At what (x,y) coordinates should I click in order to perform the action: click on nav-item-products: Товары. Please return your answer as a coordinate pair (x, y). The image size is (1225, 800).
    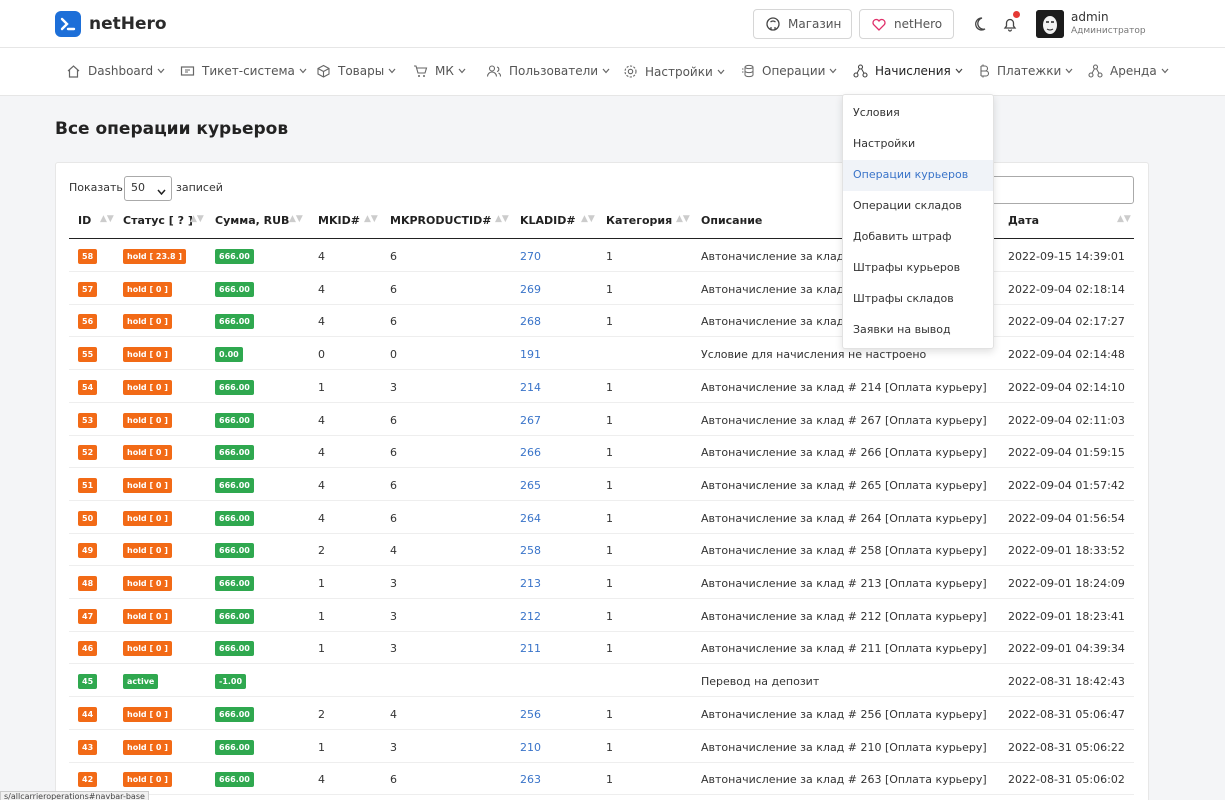
    Looking at the image, I should click on (356, 71).